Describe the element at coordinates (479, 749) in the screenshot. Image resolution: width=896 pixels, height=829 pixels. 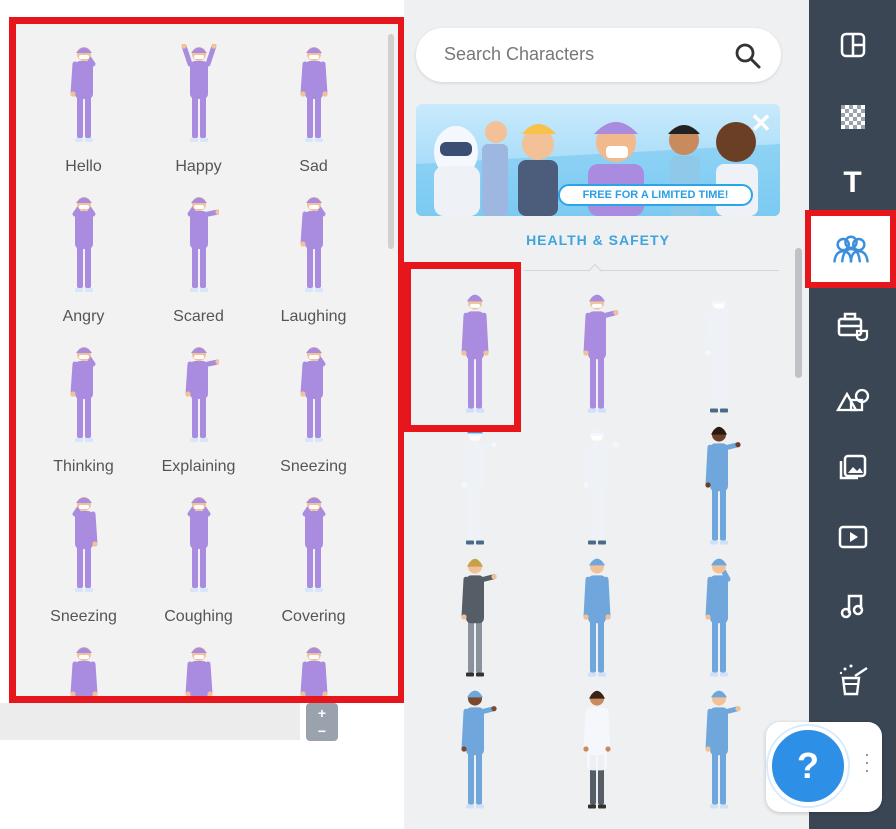
I see `character-doctor-dark-skin-icon` at that location.